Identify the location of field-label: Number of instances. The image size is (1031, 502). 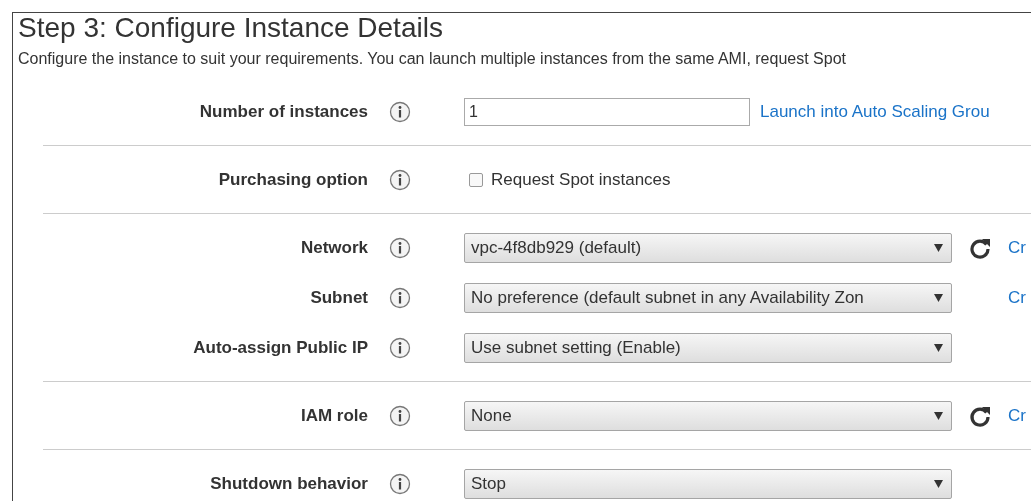
(283, 112).